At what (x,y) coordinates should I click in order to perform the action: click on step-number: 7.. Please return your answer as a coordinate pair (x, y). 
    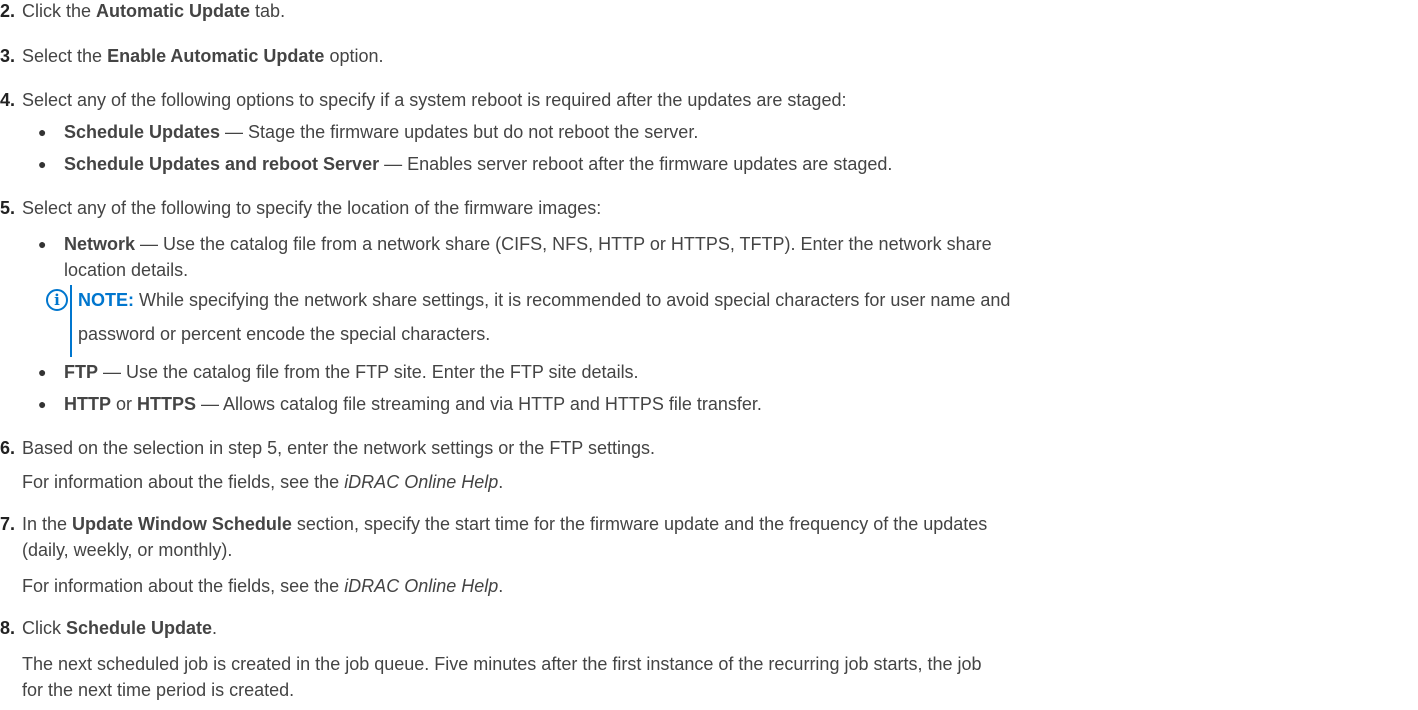
    Looking at the image, I should click on (8, 524).